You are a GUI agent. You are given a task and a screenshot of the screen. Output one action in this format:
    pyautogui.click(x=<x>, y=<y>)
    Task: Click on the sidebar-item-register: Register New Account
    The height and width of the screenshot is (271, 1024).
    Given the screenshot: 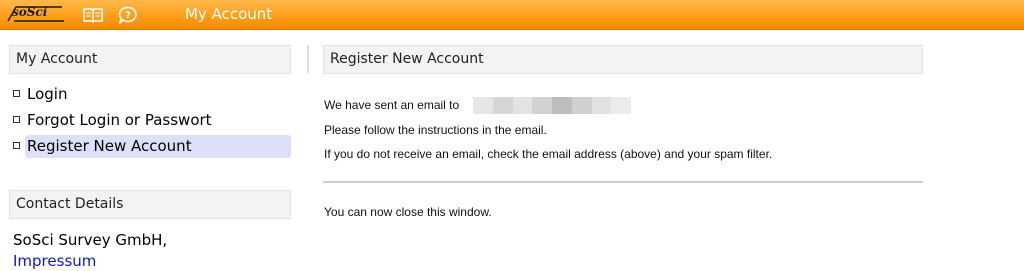 What is the action you would take?
    pyautogui.click(x=151, y=146)
    